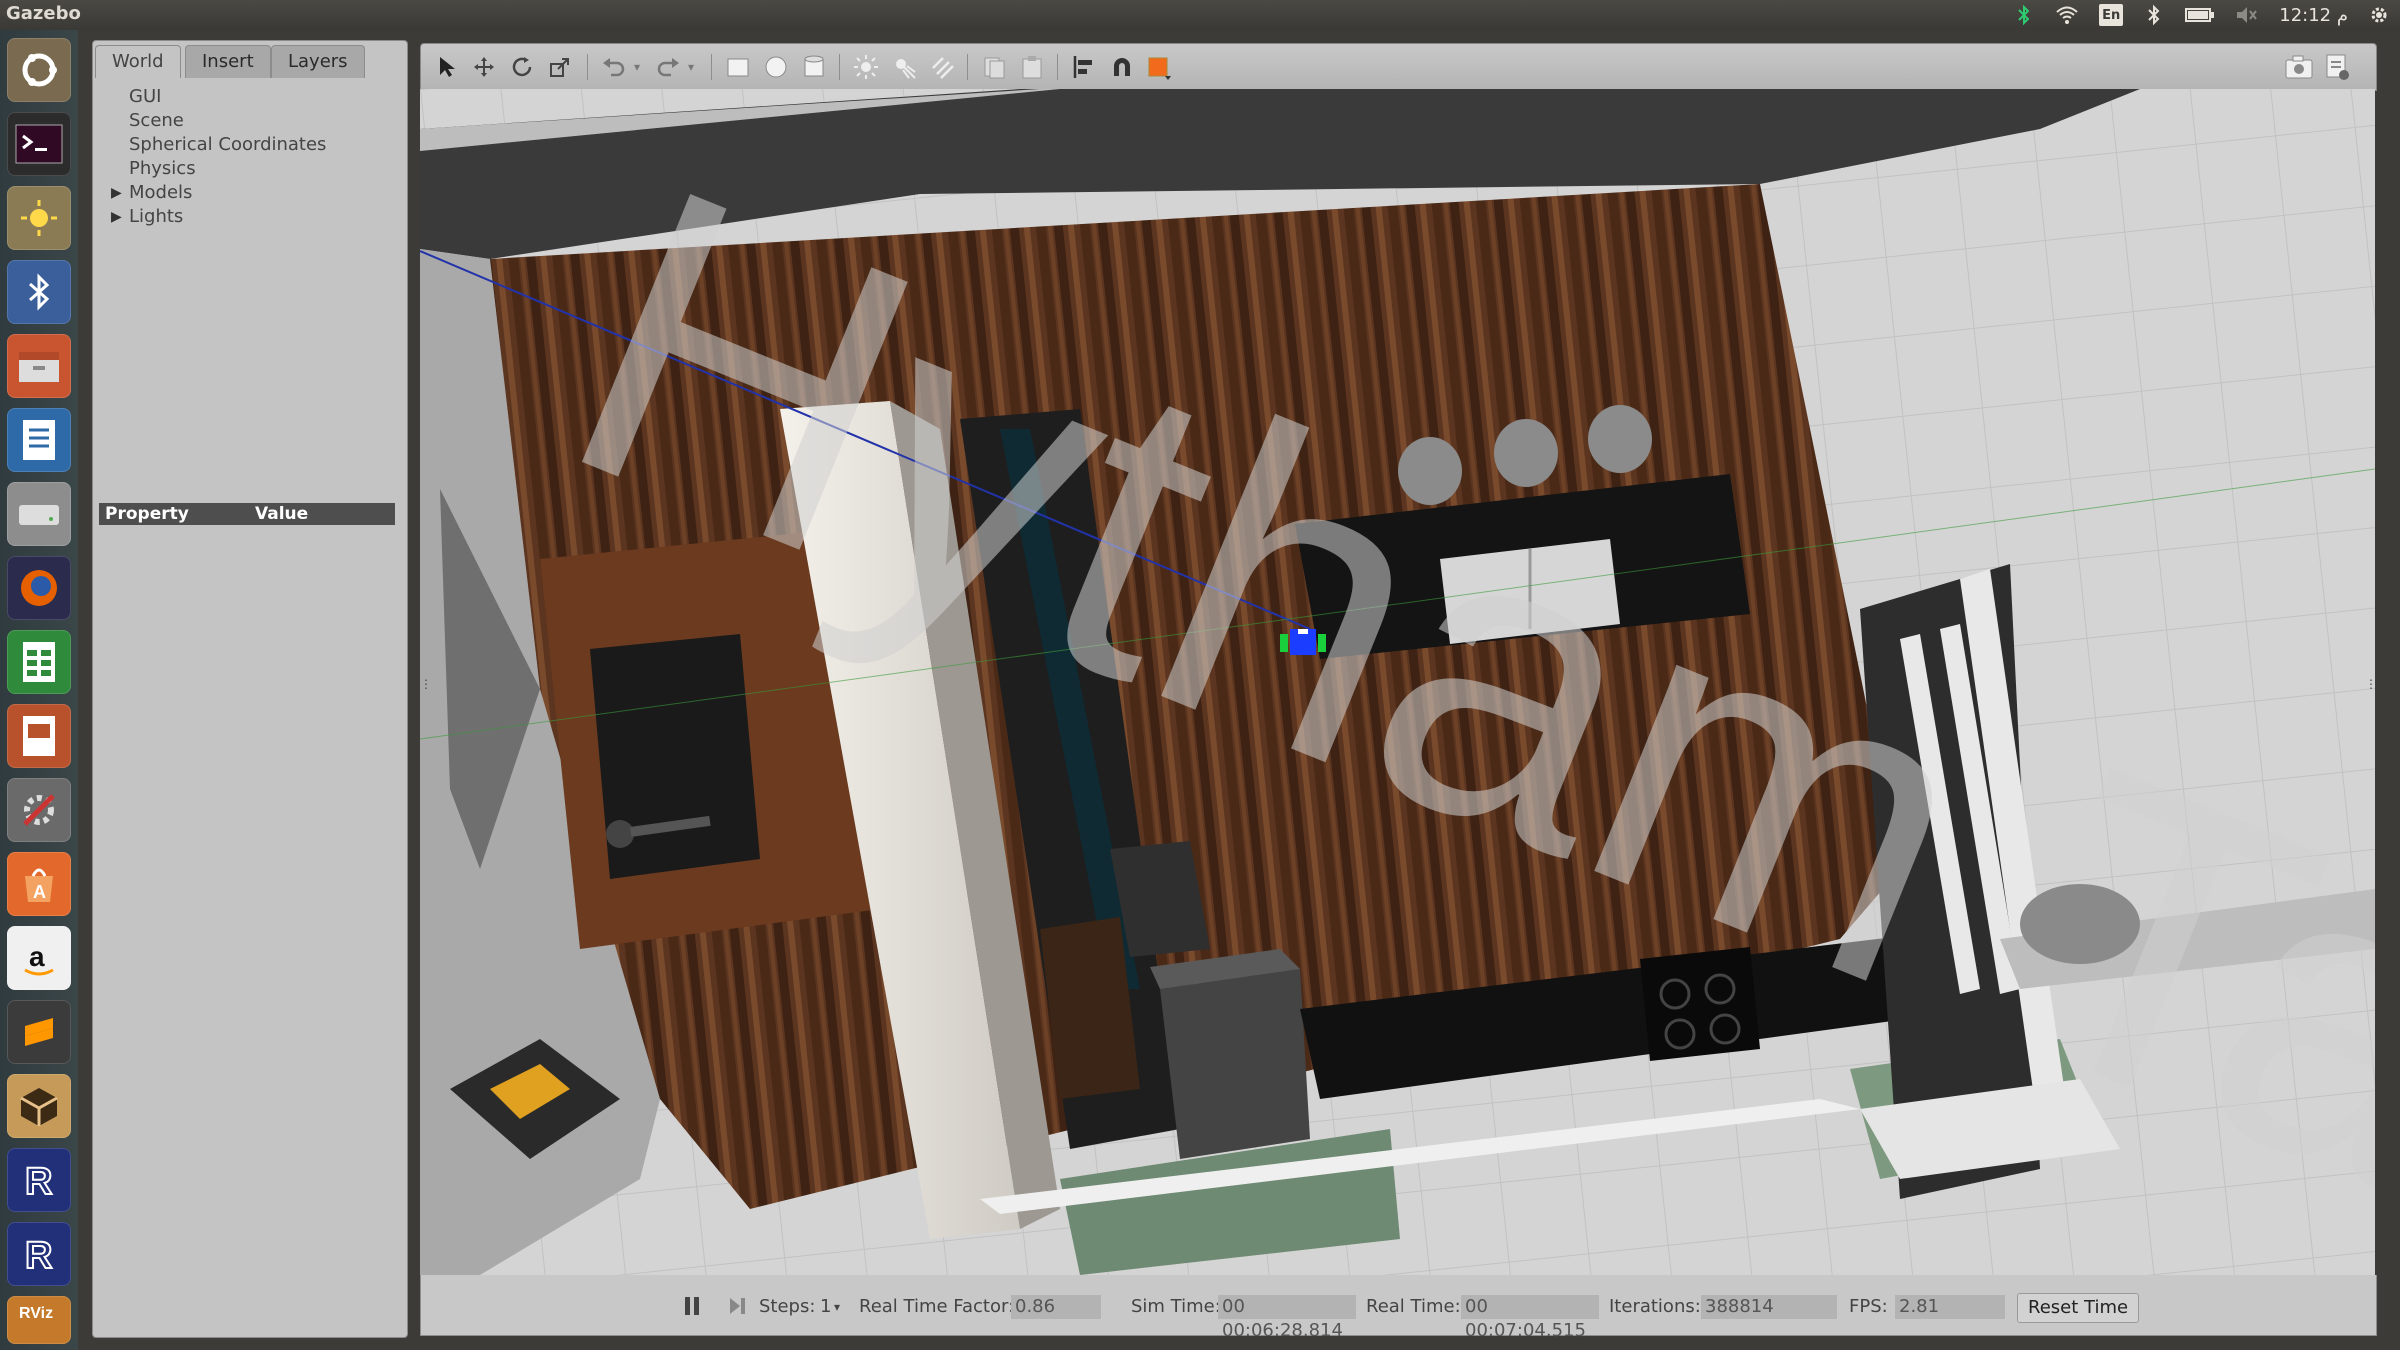  I want to click on redo-dropdown-icon: ▾, so click(691, 67).